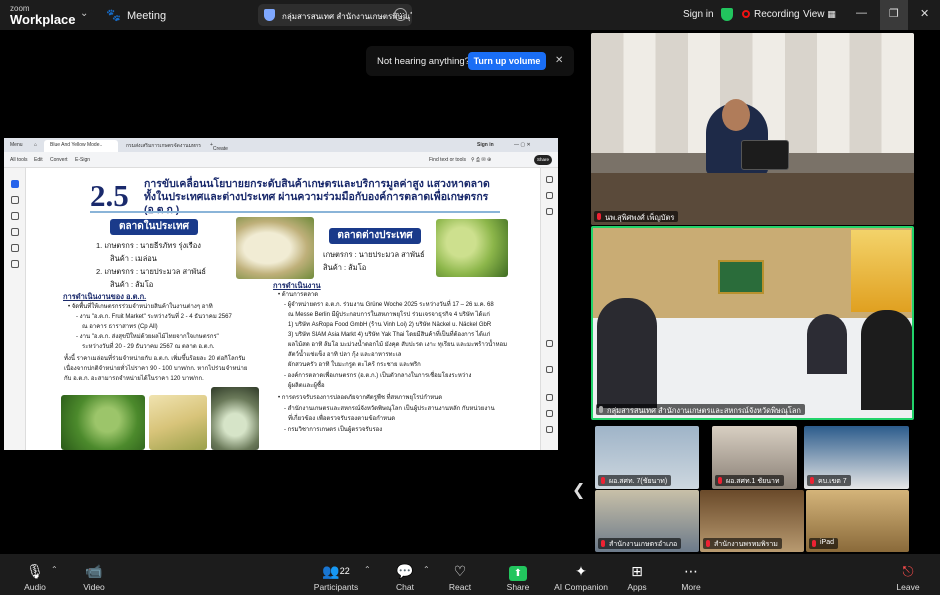 This screenshot has height=595, width=940. Describe the element at coordinates (76, 145) in the screenshot. I see `tab-active-label: Blue And Yellow Mode..` at that location.